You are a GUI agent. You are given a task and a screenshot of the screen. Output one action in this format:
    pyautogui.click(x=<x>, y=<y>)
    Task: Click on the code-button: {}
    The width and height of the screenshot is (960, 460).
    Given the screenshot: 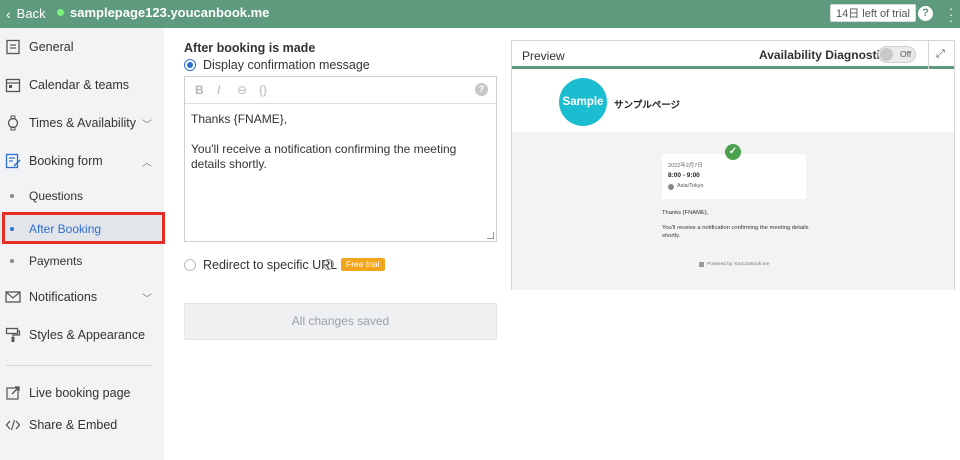 What is the action you would take?
    pyautogui.click(x=263, y=90)
    